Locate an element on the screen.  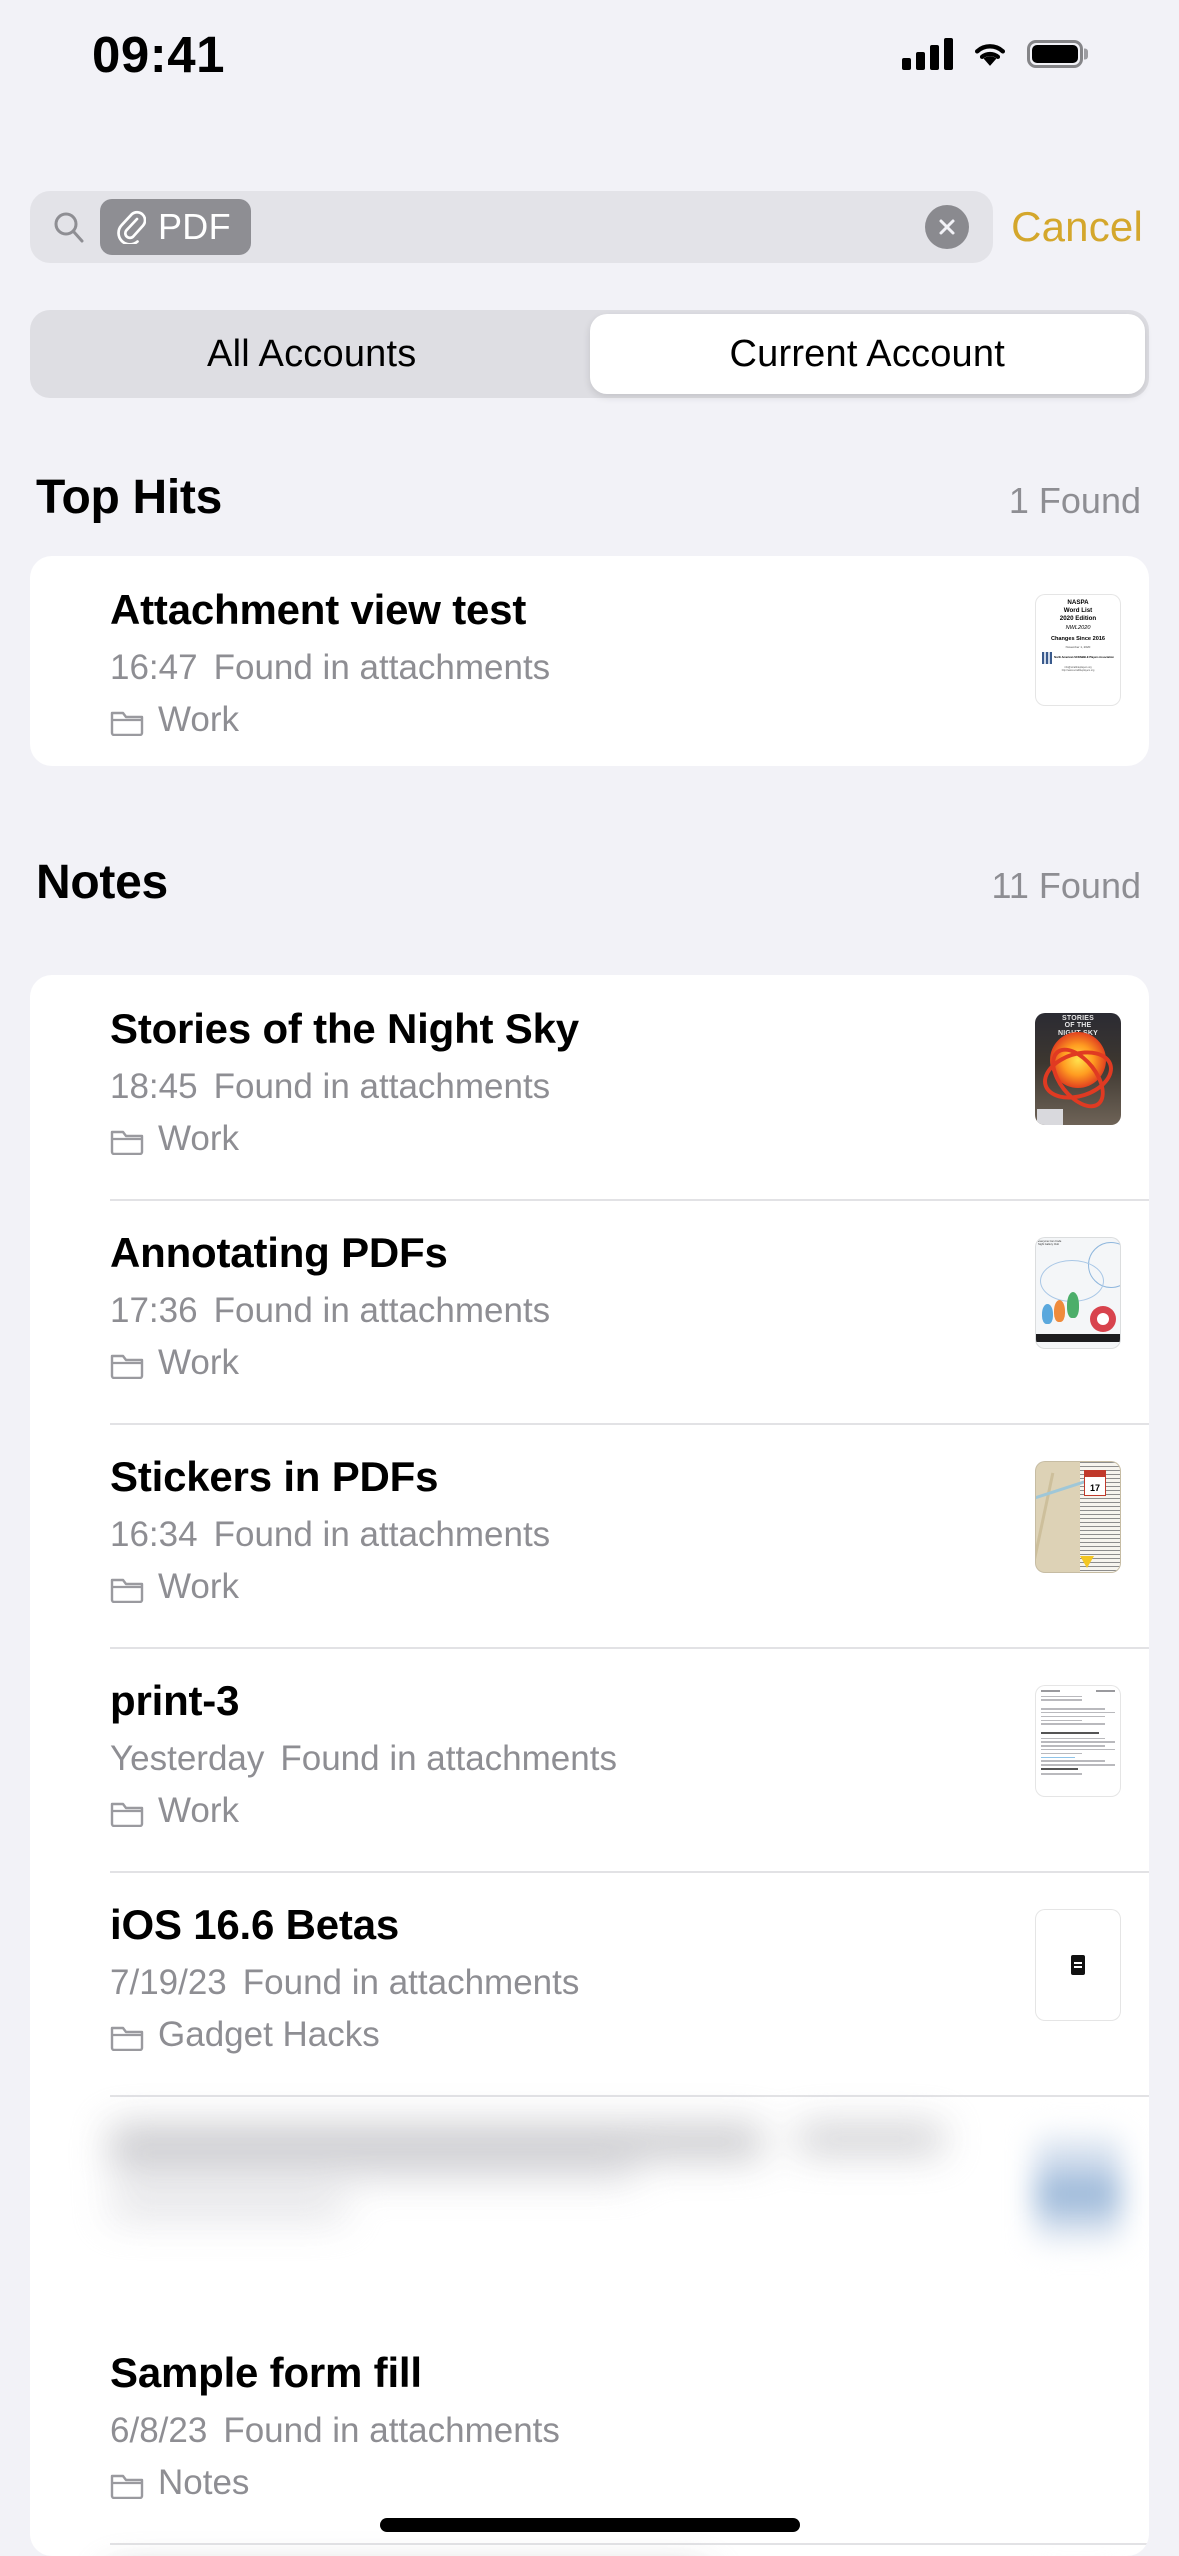
cancel-button: Cancel is located at coordinates (1077, 227).